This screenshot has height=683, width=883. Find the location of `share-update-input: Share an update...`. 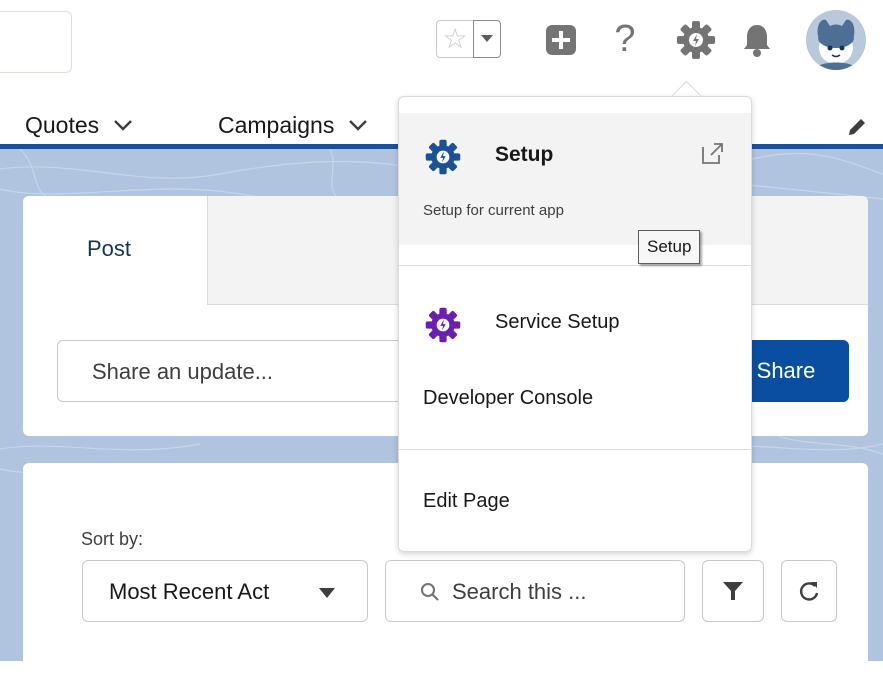

share-update-input: Share an update... is located at coordinates (257, 371).